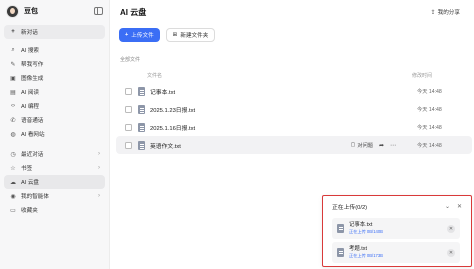  What do you see at coordinates (13, 196) in the screenshot?
I see `bot-icon: ◉` at bounding box center [13, 196].